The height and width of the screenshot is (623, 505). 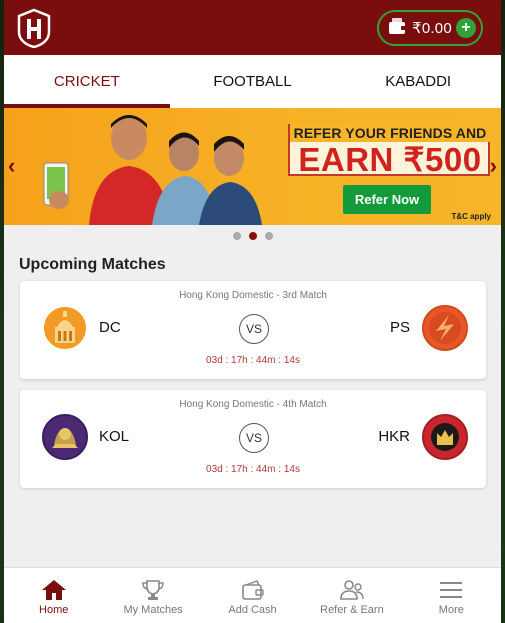 I want to click on tab-cricket: CRICKET, so click(x=87, y=81).